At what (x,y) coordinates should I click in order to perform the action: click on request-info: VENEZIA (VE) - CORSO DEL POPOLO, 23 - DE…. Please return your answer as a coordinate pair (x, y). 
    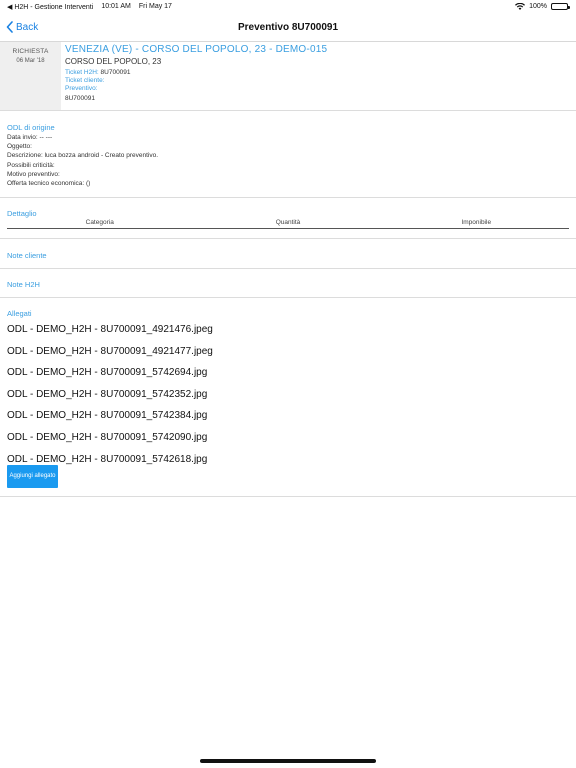
    Looking at the image, I should click on (196, 73).